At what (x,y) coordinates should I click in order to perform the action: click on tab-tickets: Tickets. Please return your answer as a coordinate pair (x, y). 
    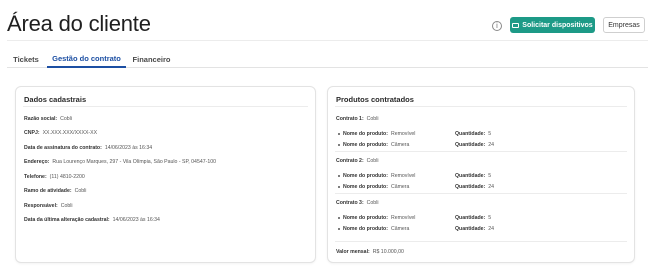
    Looking at the image, I should click on (26, 59).